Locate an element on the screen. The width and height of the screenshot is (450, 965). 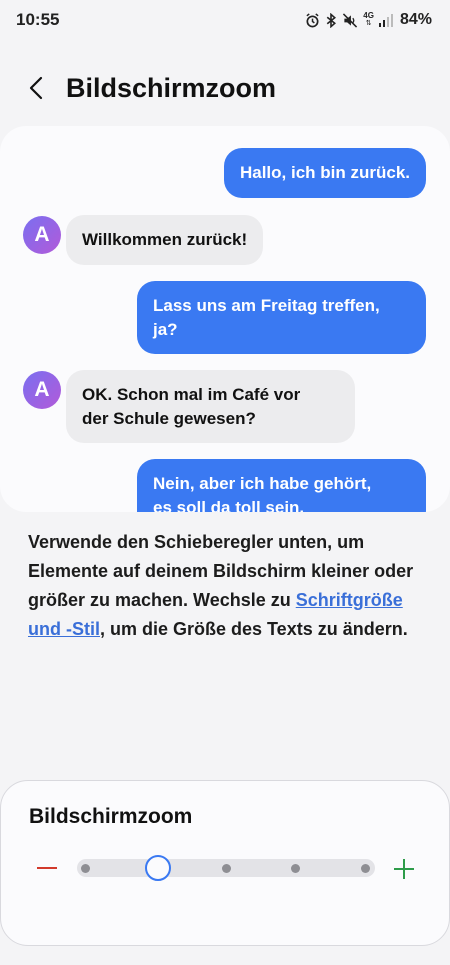
network-label: 4G is located at coordinates (368, 15).